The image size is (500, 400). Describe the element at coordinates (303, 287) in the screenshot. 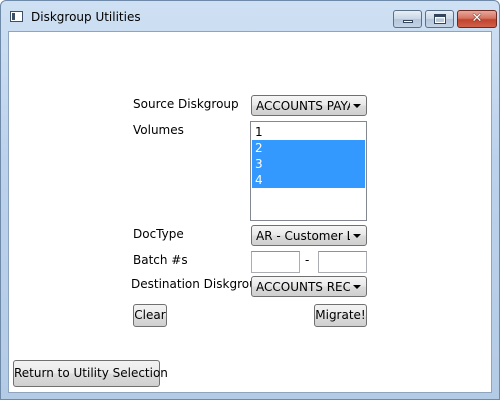

I see `destination-diskgroup-value: ACCOUNTS RECEIVABLE` at that location.